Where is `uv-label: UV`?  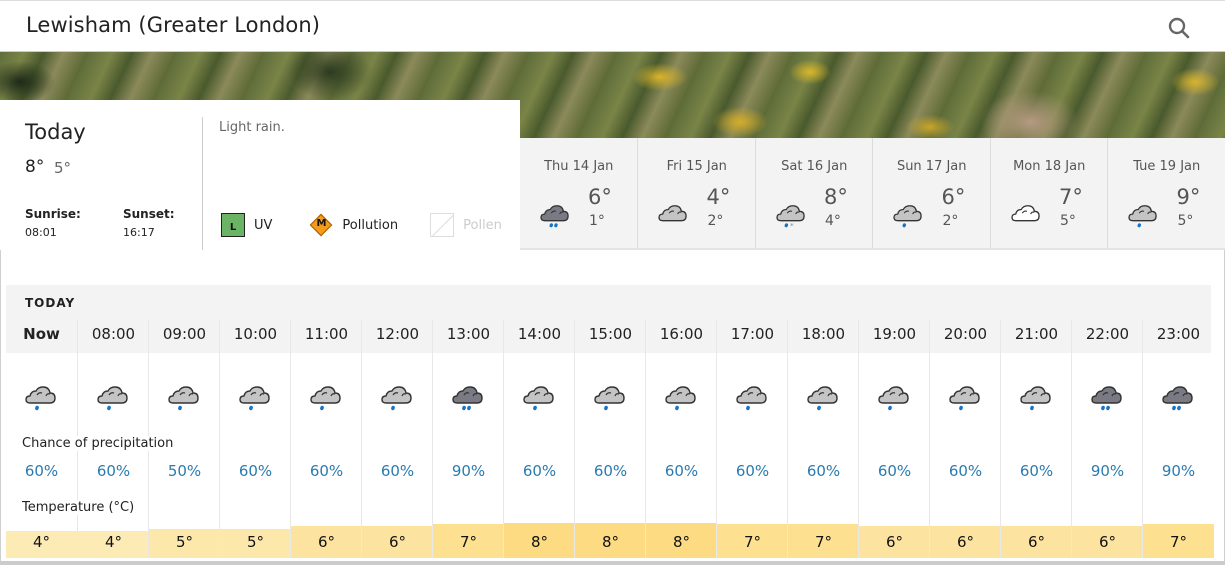
uv-label: UV is located at coordinates (263, 225).